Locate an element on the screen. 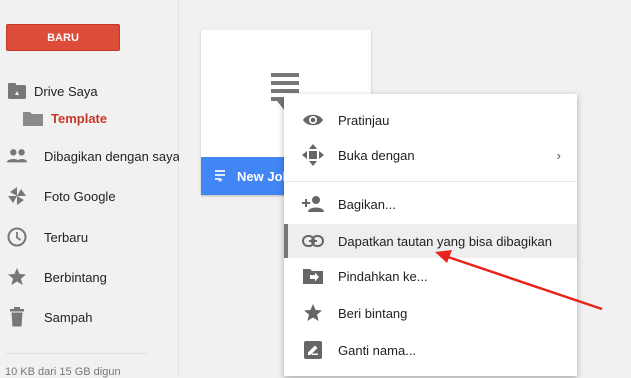 Image resolution: width=631 pixels, height=378 pixels. menu-item-label: Dapatkan tautan yang bisa dibagikan is located at coordinates (445, 241).